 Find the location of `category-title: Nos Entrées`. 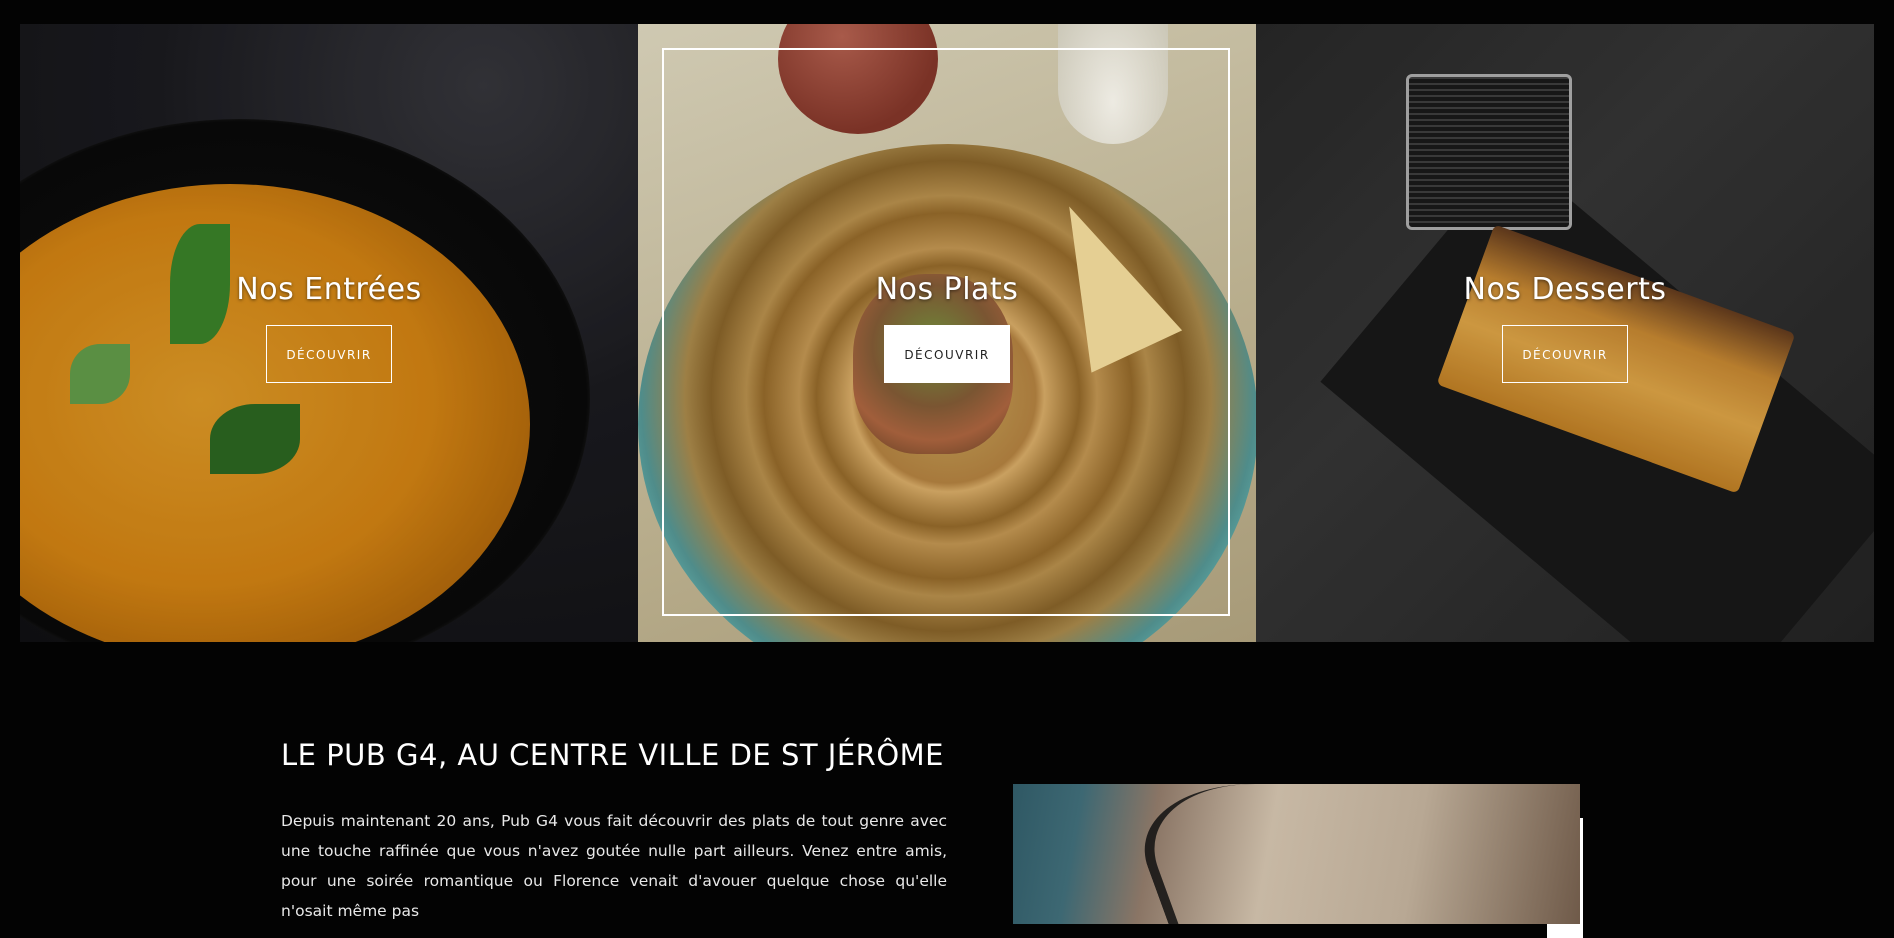

category-title: Nos Entrées is located at coordinates (329, 289).